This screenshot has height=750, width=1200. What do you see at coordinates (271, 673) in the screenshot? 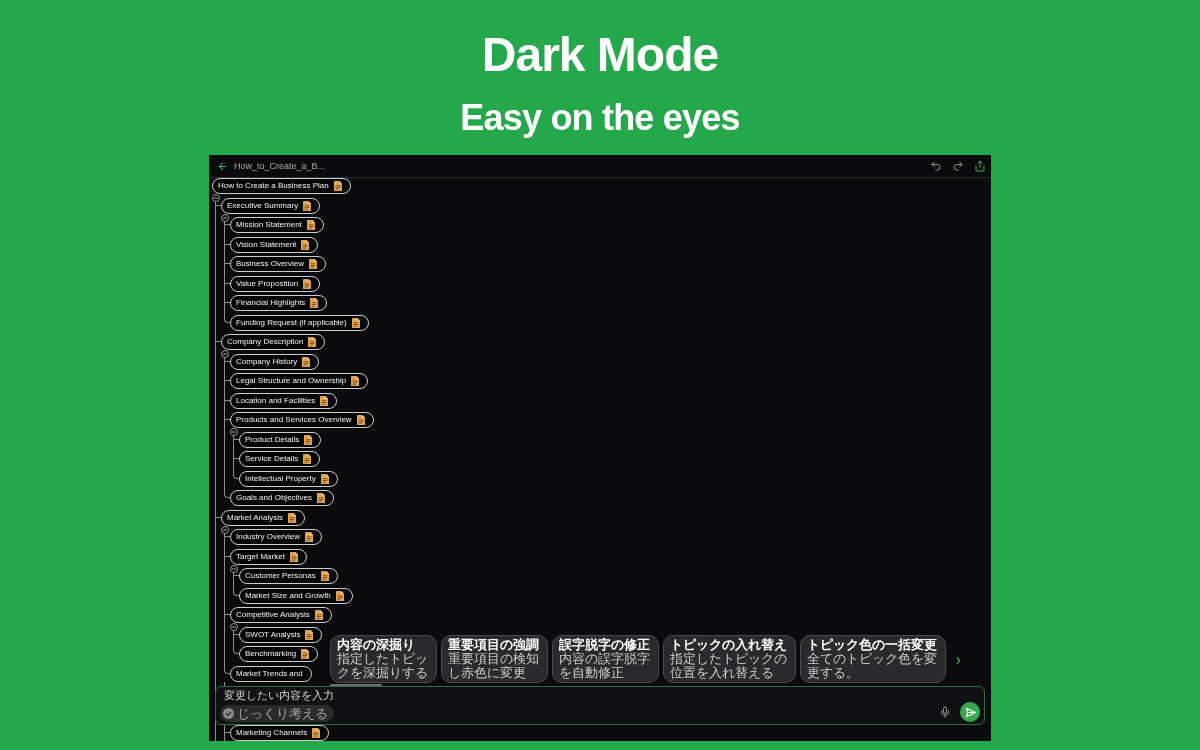
I see `topic-node: Market Trends and` at bounding box center [271, 673].